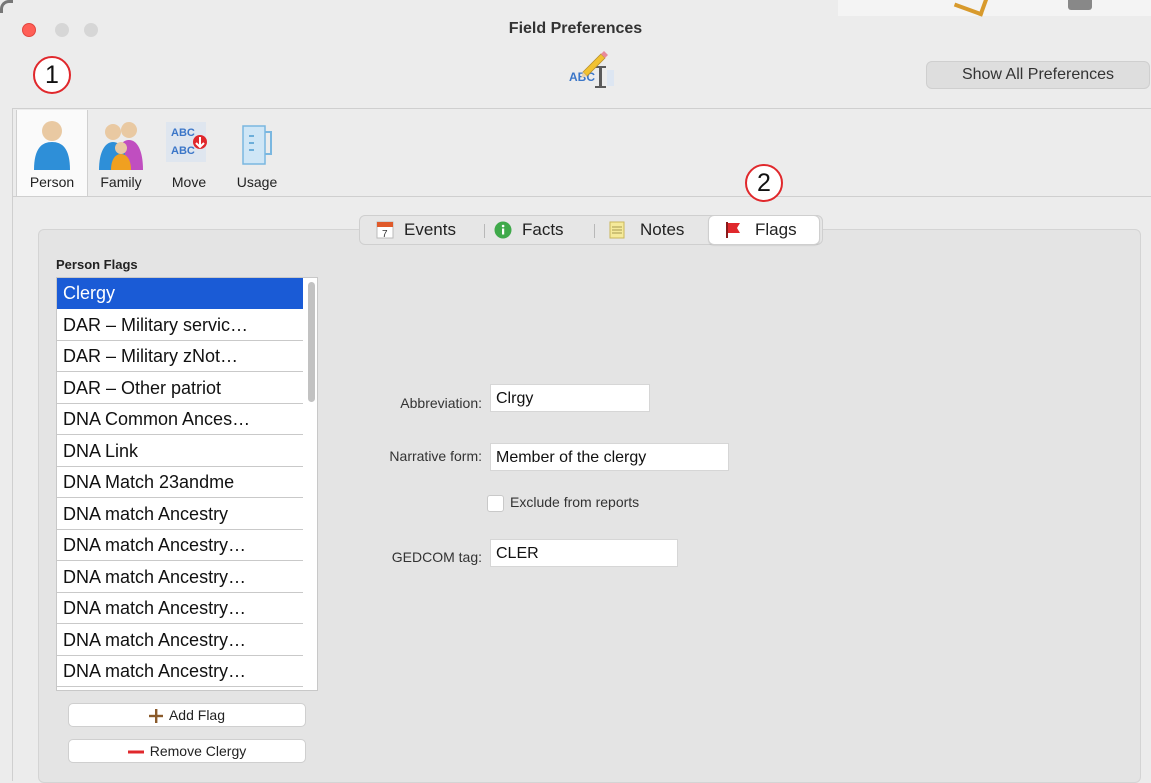  I want to click on exclude-from-reports-label: Exclude from reports, so click(575, 502).